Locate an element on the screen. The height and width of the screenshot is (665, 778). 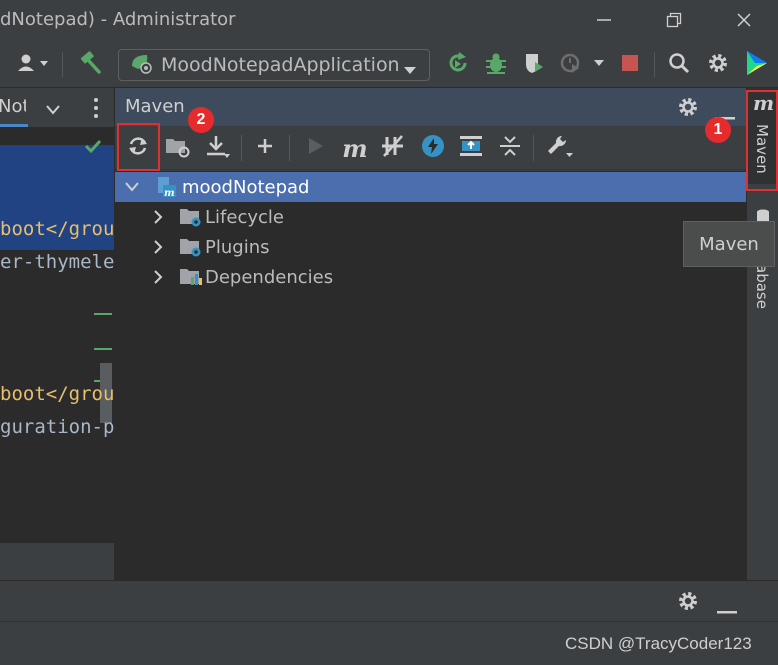
user-menu-button is located at coordinates (33, 65).